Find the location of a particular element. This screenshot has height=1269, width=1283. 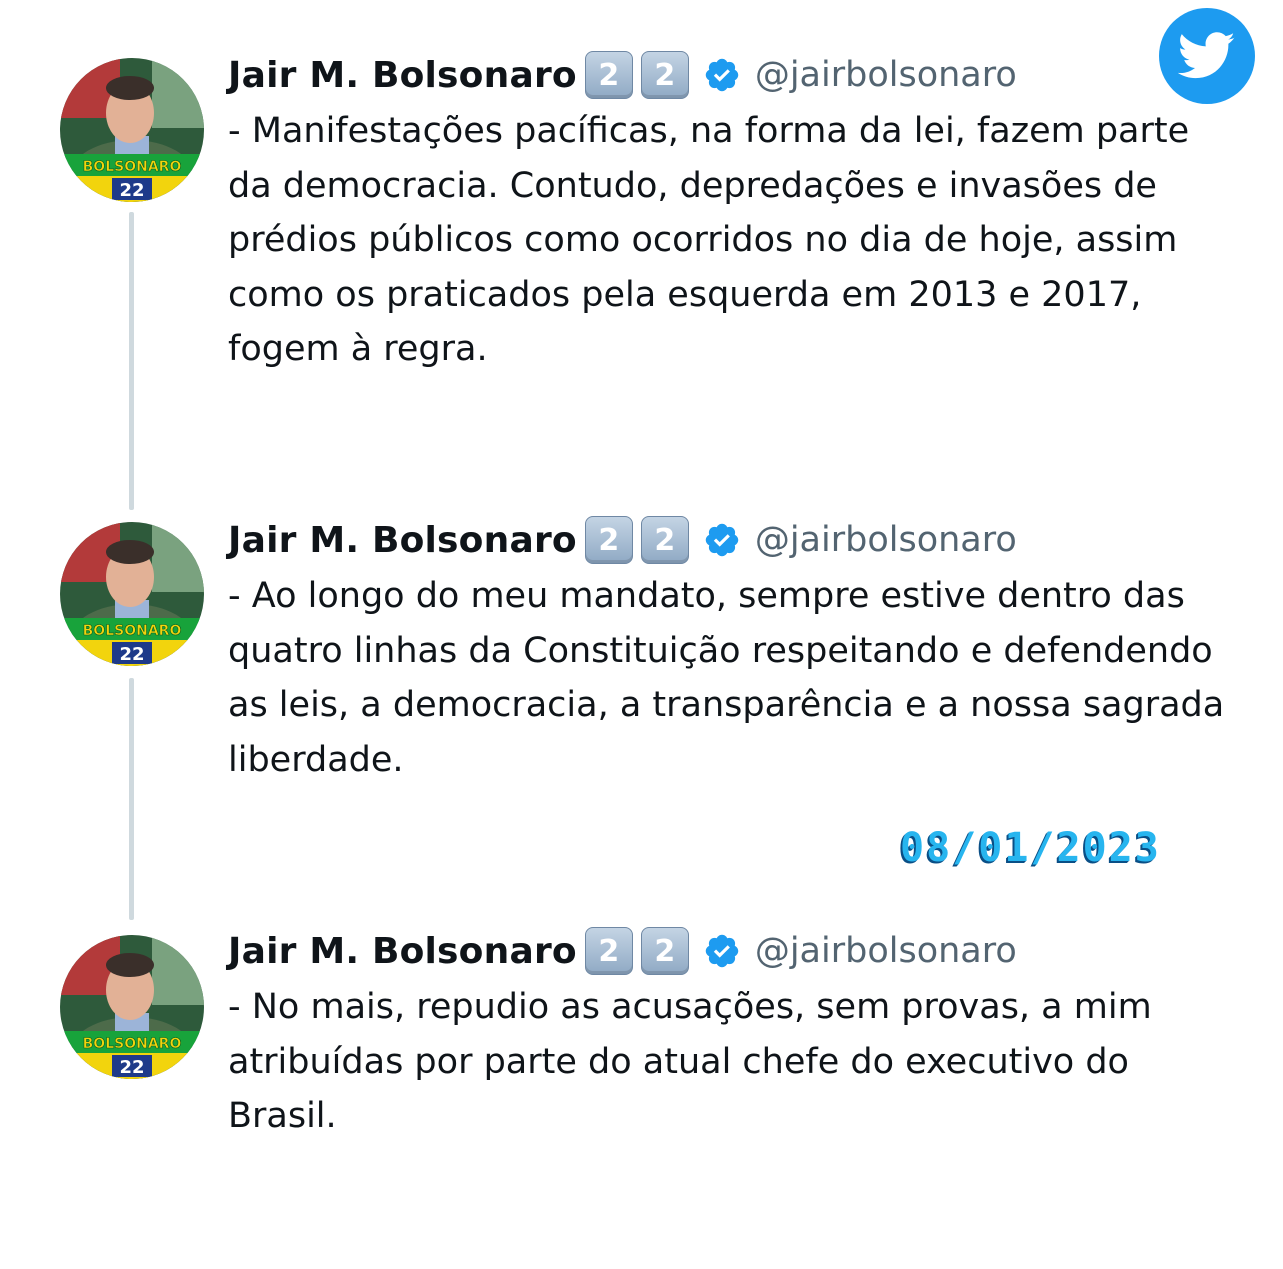

twitter-bird-icon is located at coordinates (1206, 55).